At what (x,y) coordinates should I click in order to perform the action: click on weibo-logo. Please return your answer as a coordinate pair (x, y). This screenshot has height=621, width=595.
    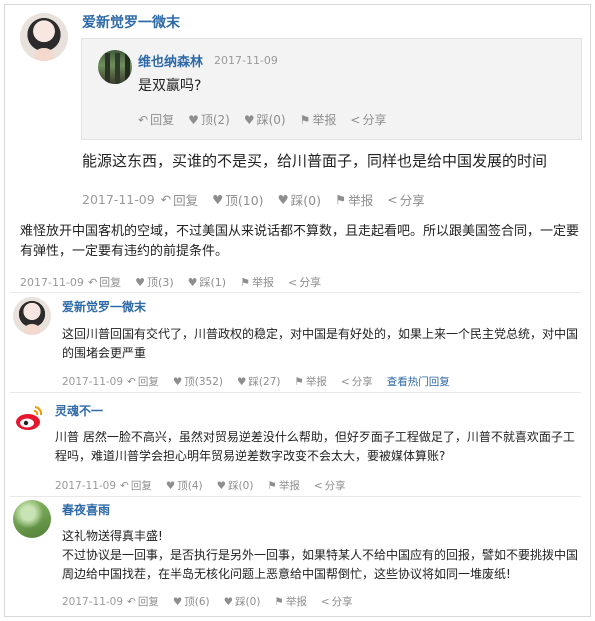
    Looking at the image, I should click on (29, 418).